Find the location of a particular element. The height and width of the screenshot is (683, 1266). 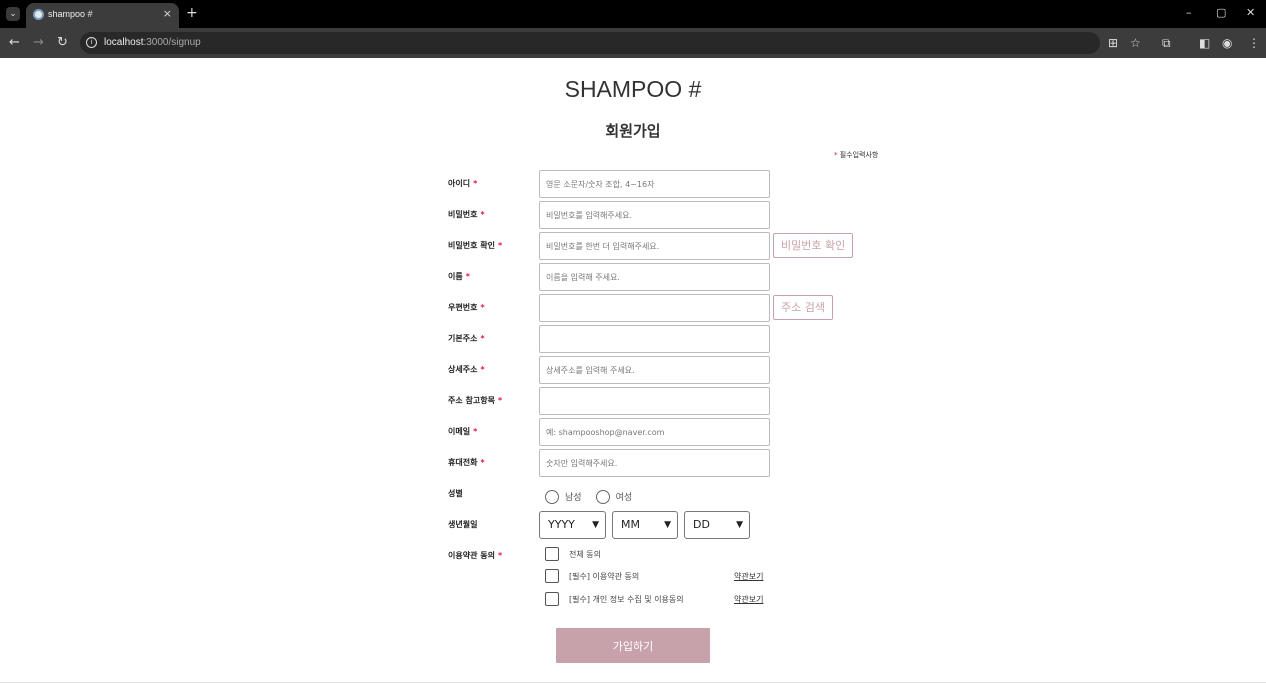

name-input is located at coordinates (654, 277).